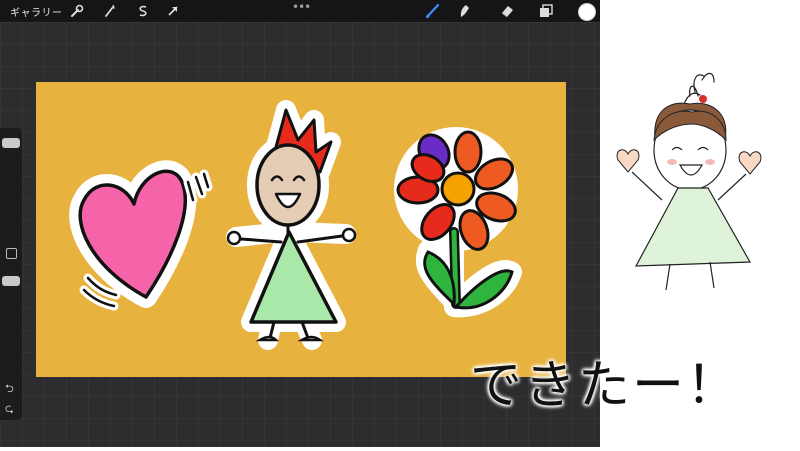  What do you see at coordinates (9, 409) in the screenshot?
I see `redo-icon: ⮎` at bounding box center [9, 409].